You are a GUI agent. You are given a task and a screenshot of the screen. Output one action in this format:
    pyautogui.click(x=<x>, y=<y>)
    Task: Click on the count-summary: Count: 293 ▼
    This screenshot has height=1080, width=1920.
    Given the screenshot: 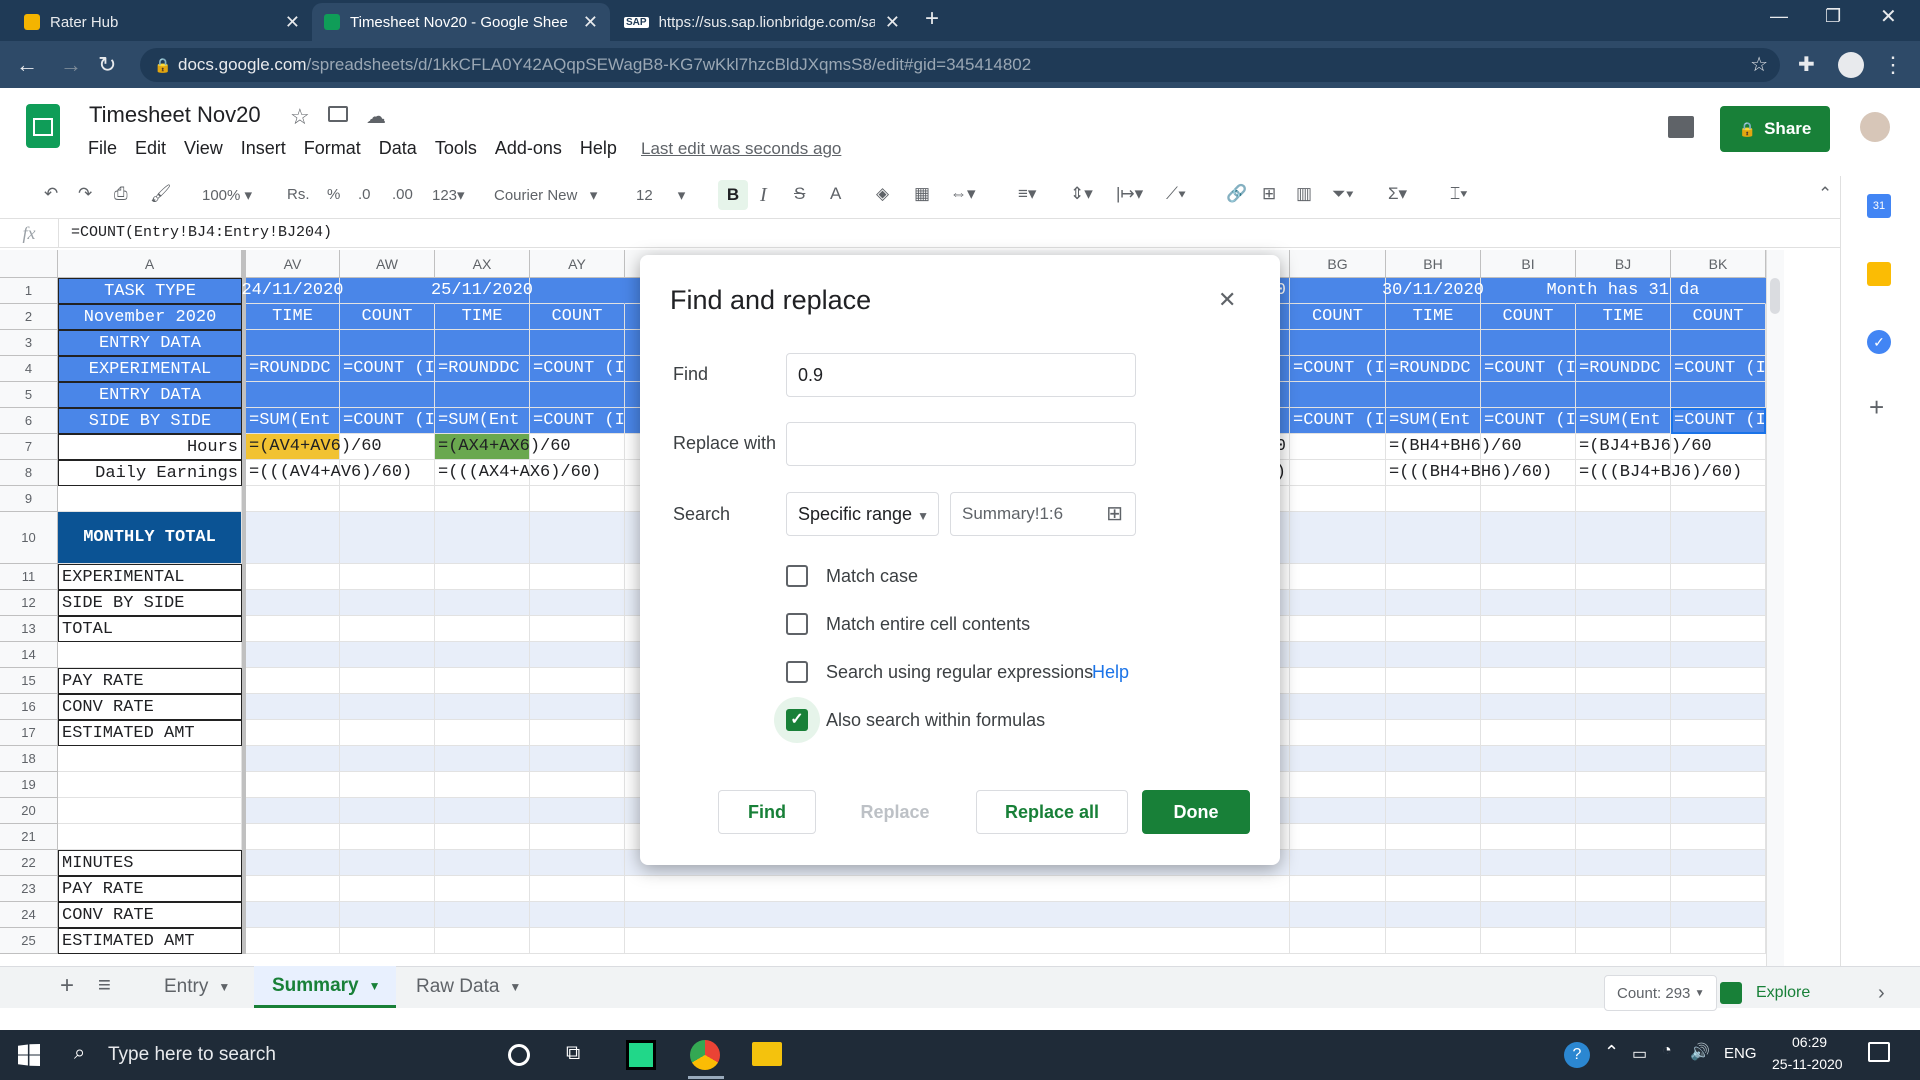 What is the action you would take?
    pyautogui.click(x=1661, y=993)
    